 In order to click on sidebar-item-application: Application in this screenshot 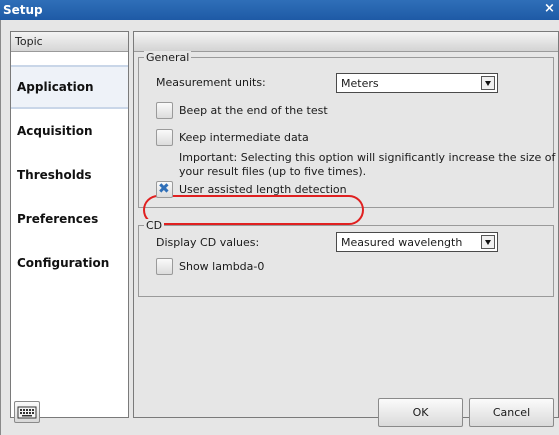, I will do `click(69, 87)`.